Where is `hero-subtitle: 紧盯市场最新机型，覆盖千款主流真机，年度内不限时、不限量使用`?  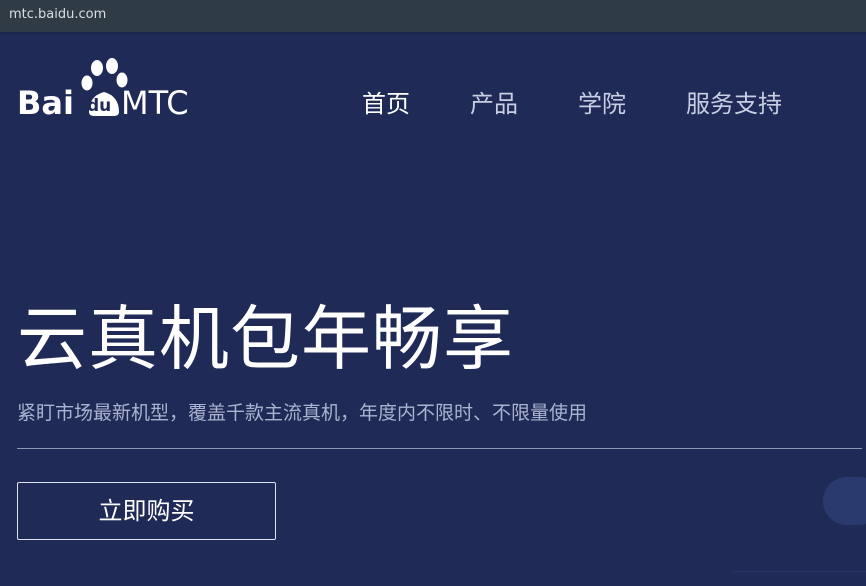 hero-subtitle: 紧盯市场最新机型，覆盖千款主流真机，年度内不限时、不限量使用 is located at coordinates (302, 413).